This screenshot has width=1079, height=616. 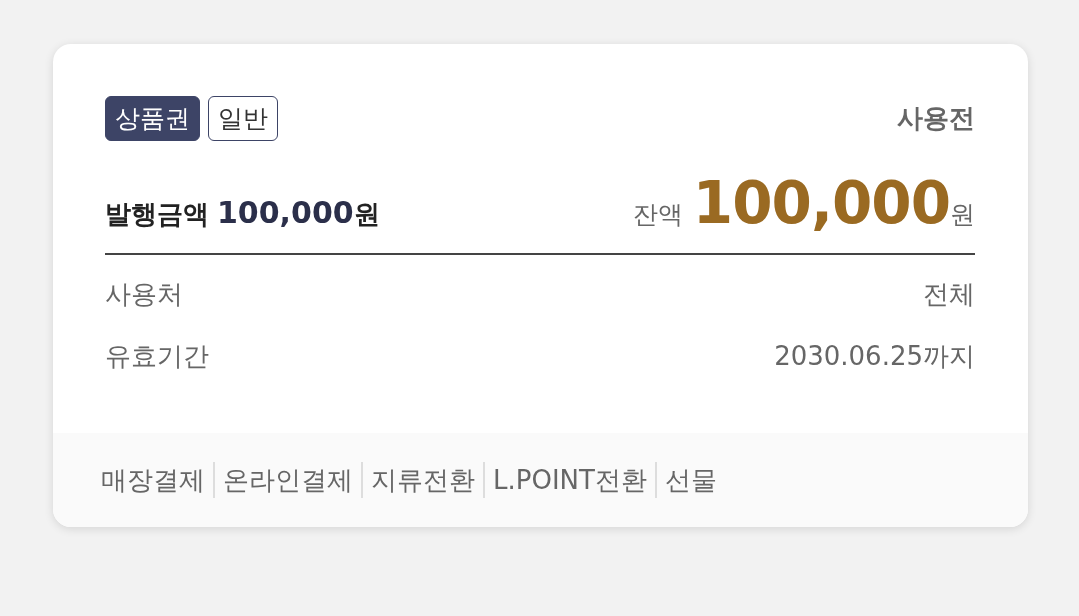 I want to click on detail-value: 2030.06.25까지, so click(x=874, y=356).